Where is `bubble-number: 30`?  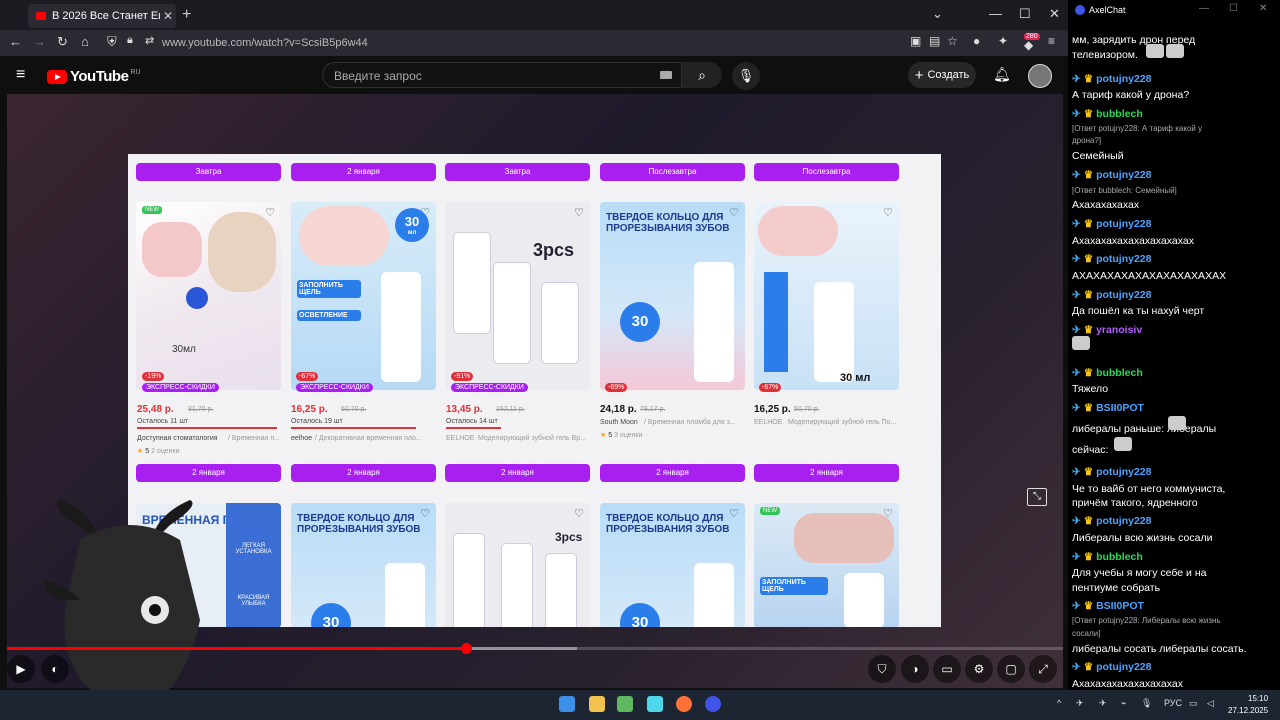 bubble-number: 30 is located at coordinates (412, 221).